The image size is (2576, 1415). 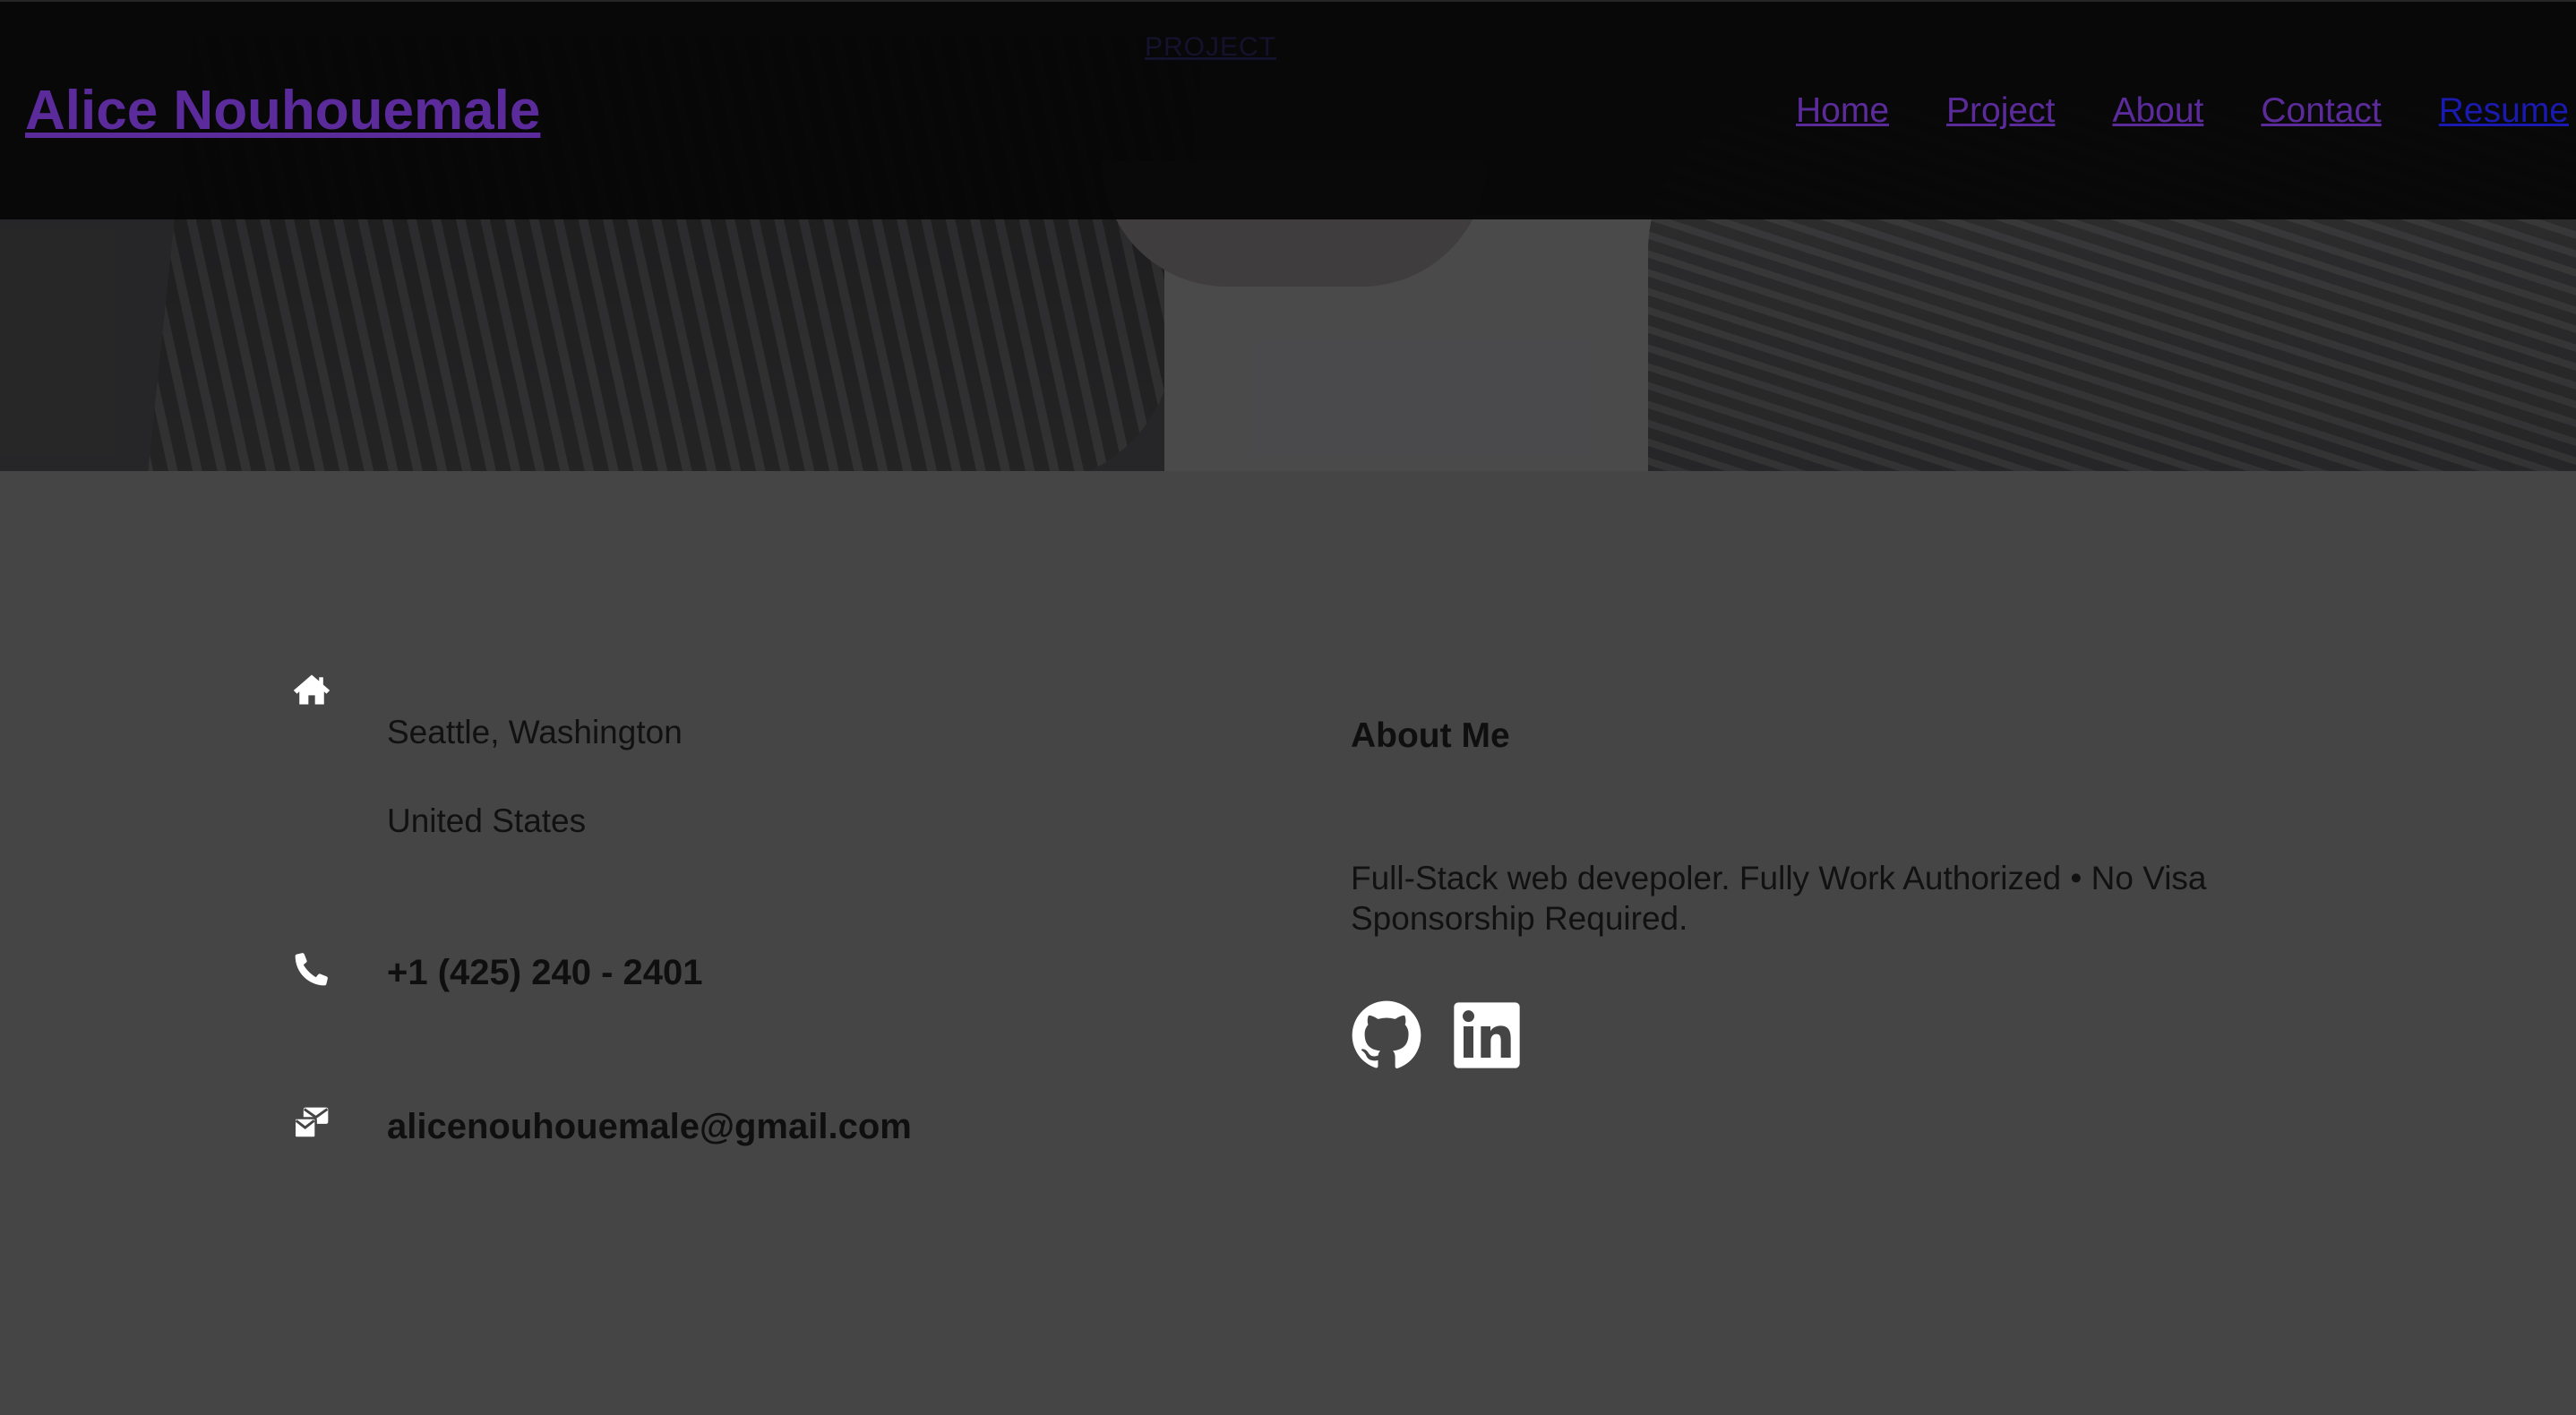 I want to click on nav-menu: Home Project About Contact Resume, so click(x=2182, y=111).